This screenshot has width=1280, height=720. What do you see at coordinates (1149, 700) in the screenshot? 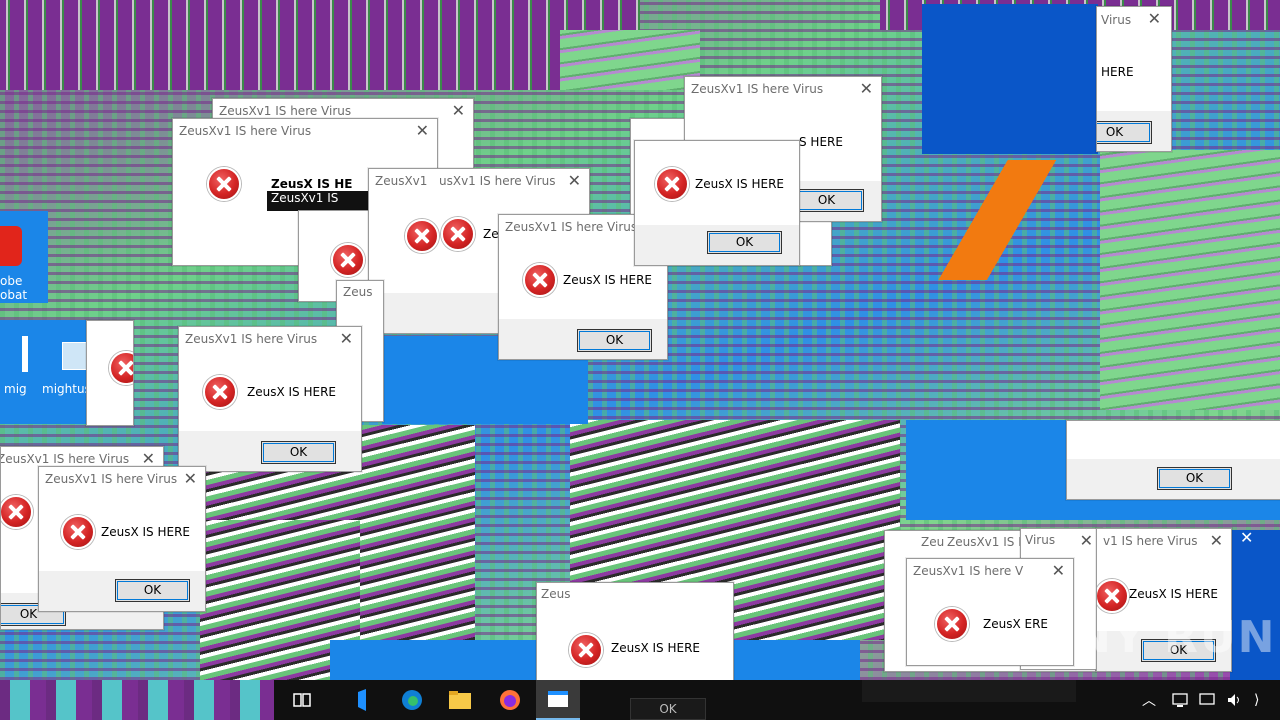
I see `chevron-up-icon: ︿` at bounding box center [1149, 700].